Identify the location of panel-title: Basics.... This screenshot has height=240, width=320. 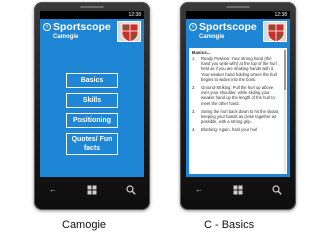
(201, 52).